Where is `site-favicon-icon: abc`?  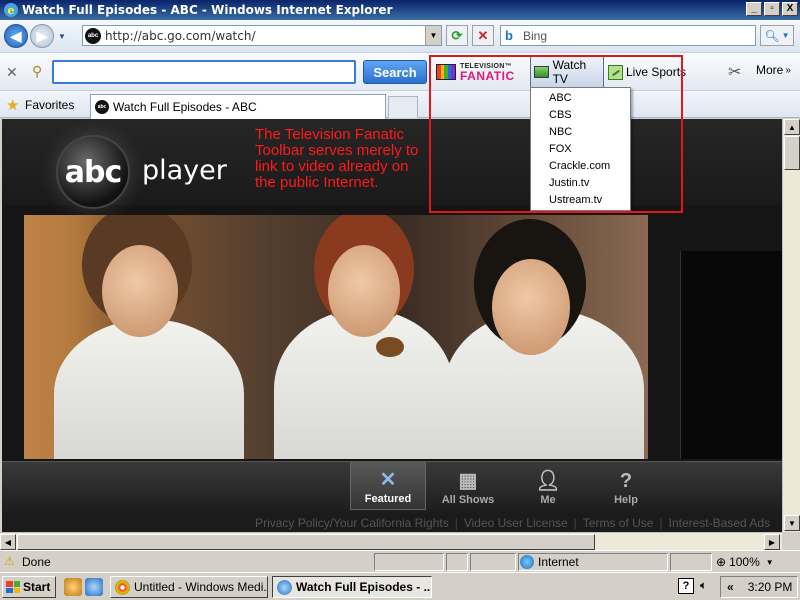 site-favicon-icon: abc is located at coordinates (102, 107).